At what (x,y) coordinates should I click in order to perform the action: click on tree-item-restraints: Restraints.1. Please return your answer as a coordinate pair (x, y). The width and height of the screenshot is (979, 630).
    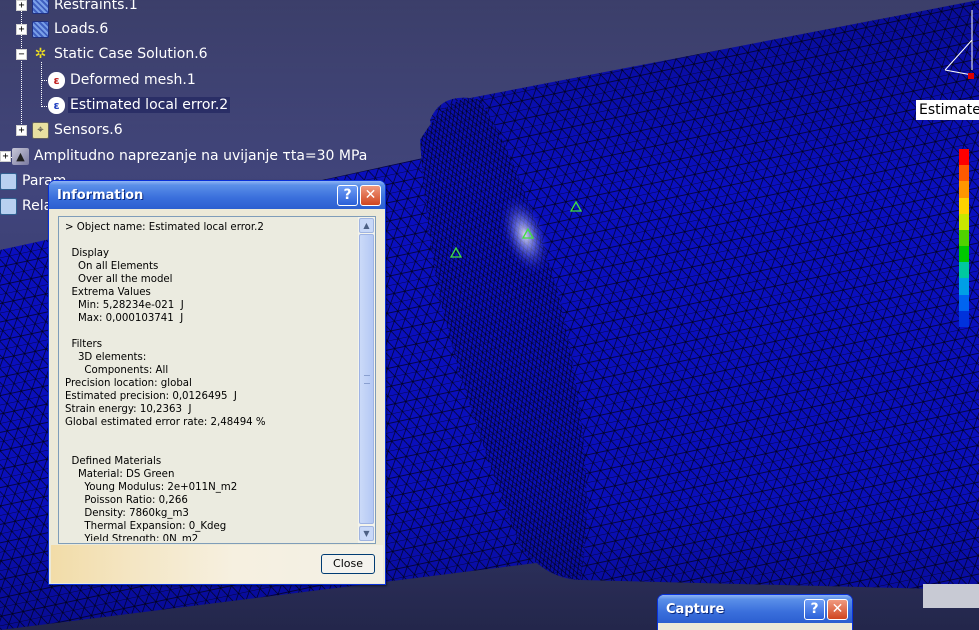
    Looking at the image, I should click on (86, 7).